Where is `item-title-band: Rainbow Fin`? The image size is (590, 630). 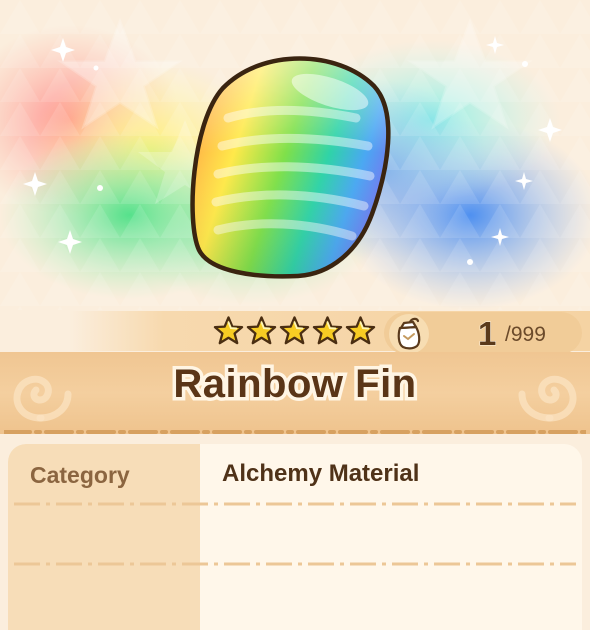
item-title-band: Rainbow Fin is located at coordinates (295, 393).